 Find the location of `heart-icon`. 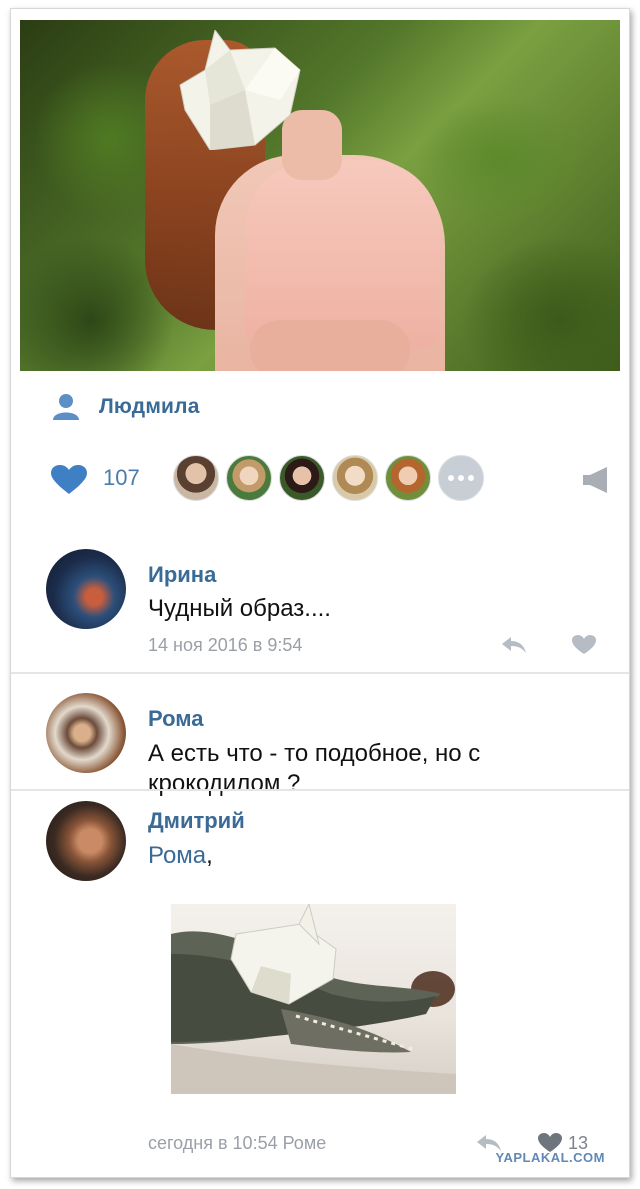

heart-icon is located at coordinates (69, 480).